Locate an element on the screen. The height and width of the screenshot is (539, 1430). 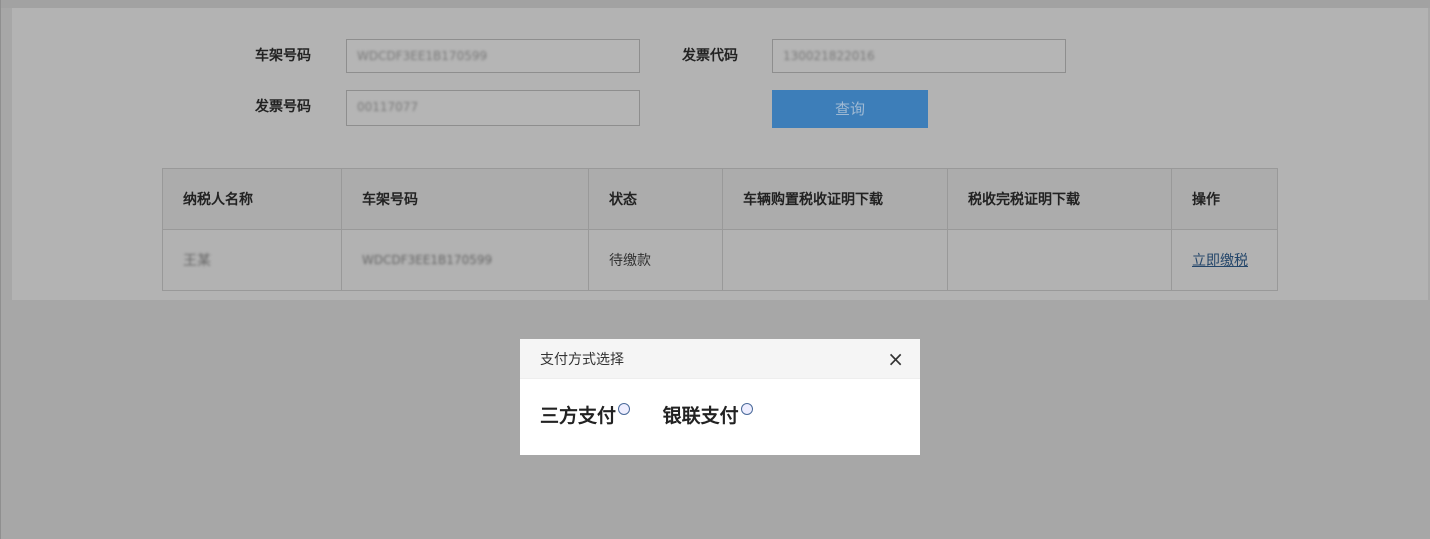
invoice-number-value: 00117077 is located at coordinates (388, 107).